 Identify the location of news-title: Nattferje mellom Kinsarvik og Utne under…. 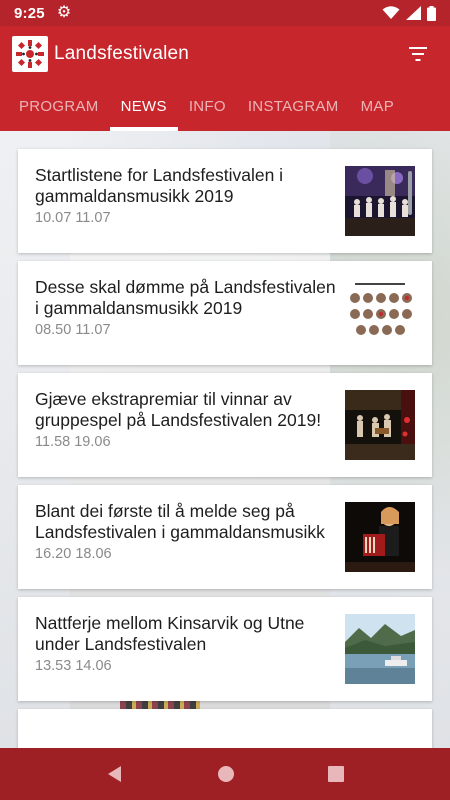
(170, 633).